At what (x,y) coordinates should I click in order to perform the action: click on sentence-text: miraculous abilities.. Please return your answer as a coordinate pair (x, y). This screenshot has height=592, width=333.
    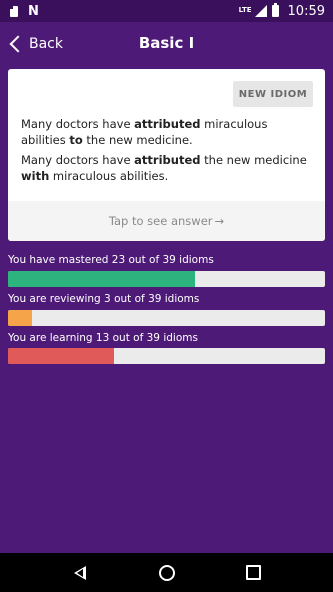
    Looking at the image, I should click on (109, 176).